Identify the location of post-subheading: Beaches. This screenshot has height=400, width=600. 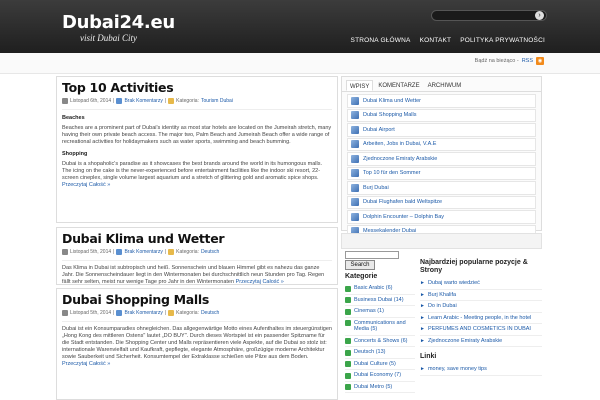
(73, 118).